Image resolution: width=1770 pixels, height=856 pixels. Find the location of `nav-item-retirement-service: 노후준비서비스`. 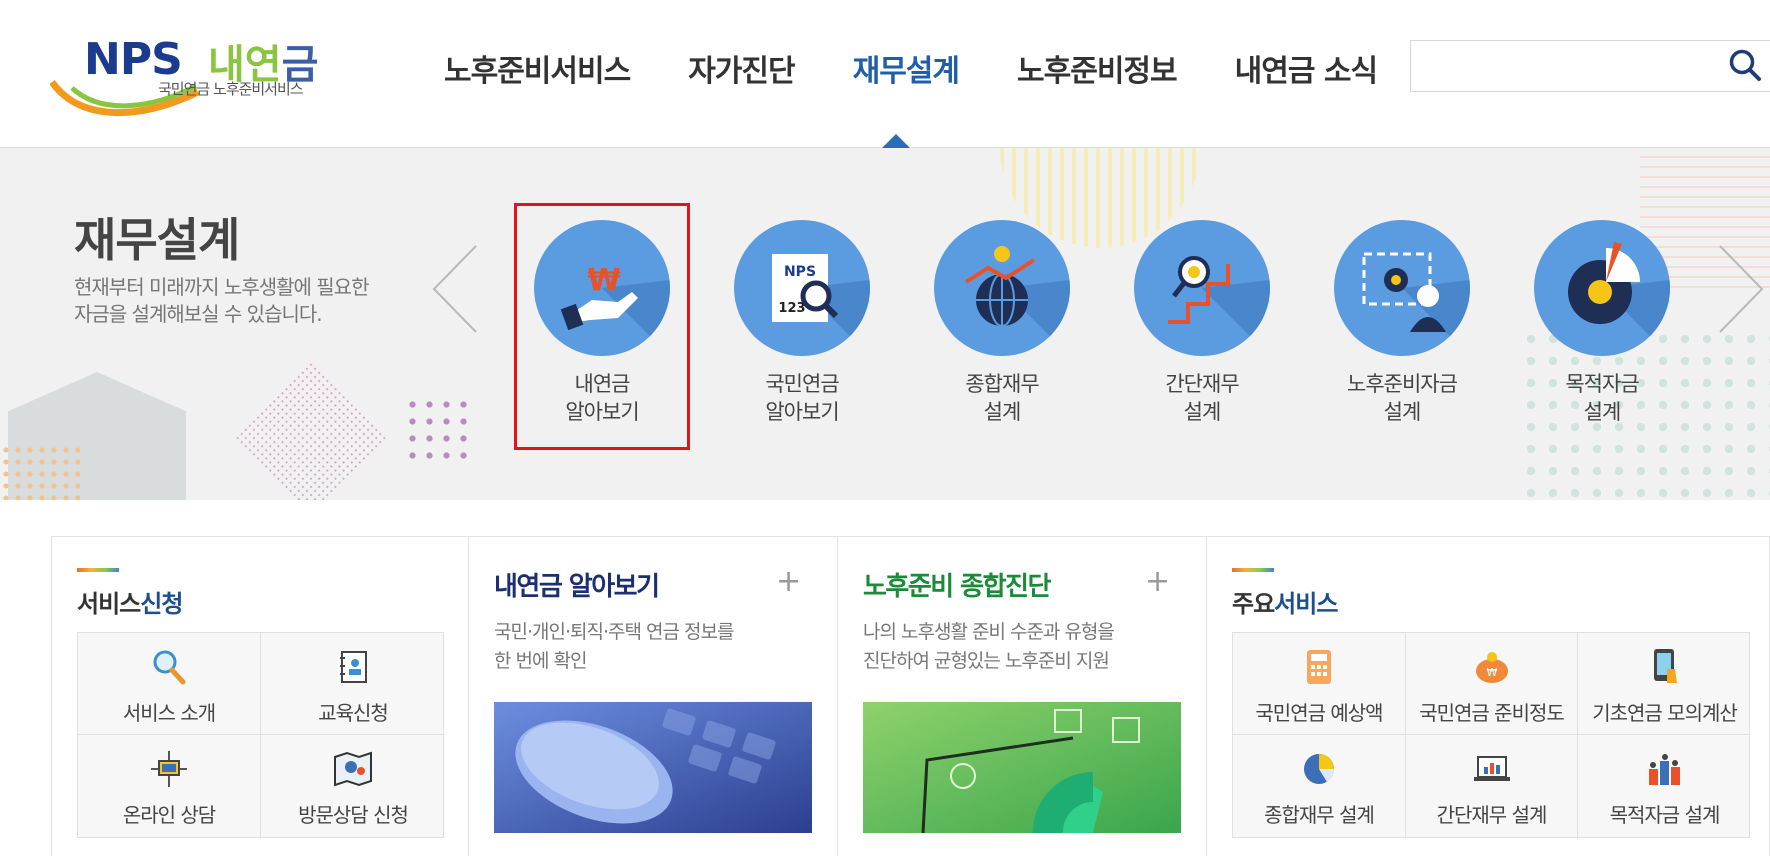

nav-item-retirement-service: 노후준비서비스 is located at coordinates (537, 68).